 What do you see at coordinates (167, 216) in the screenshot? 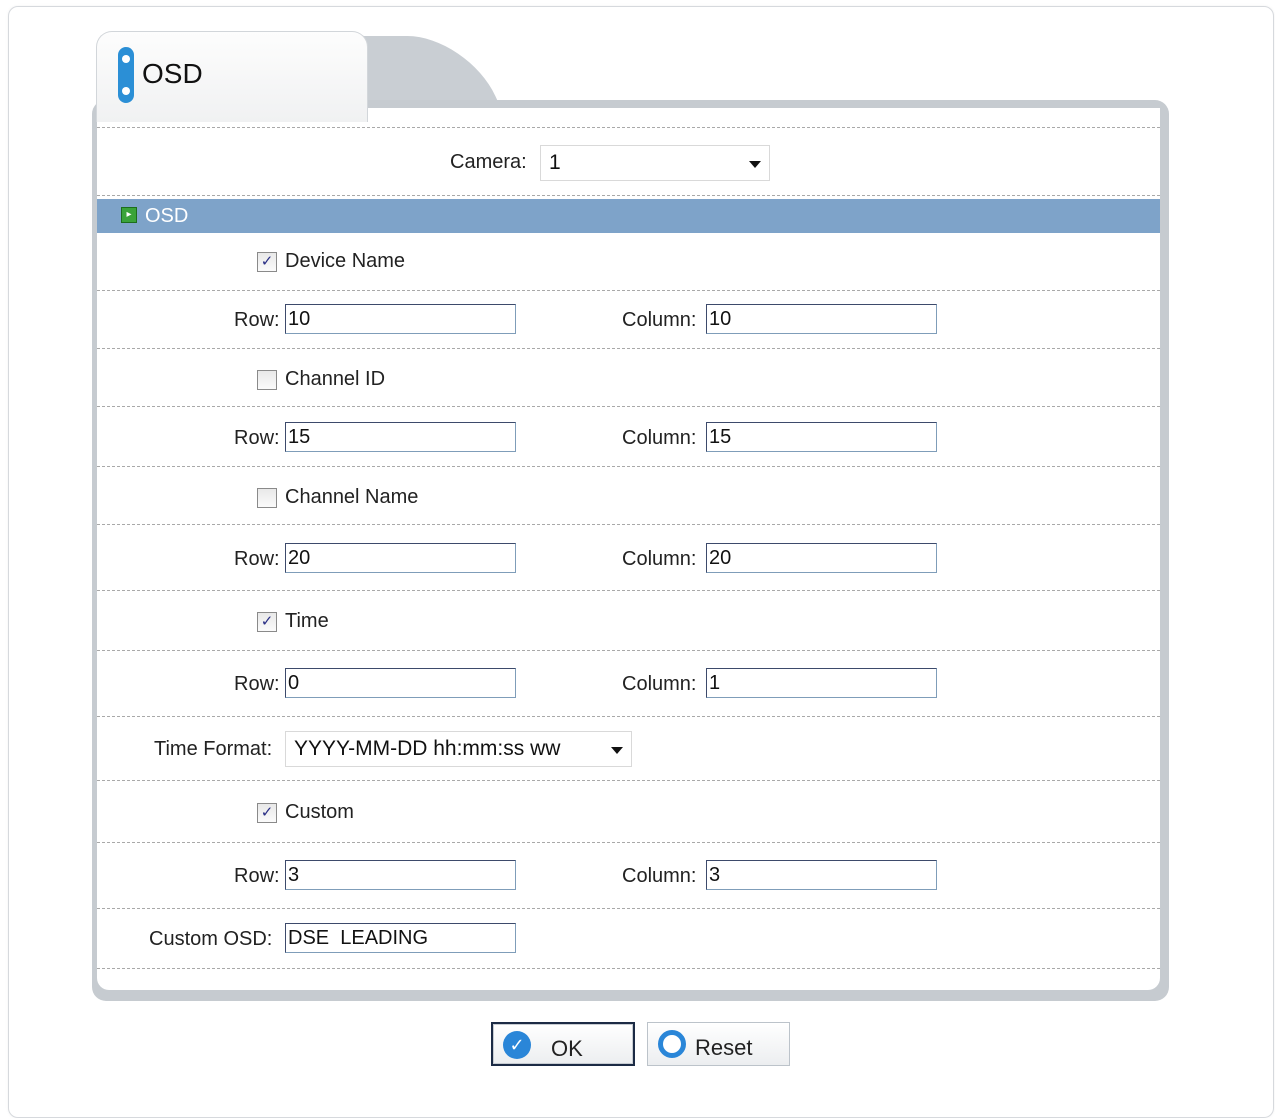
I see `section-title: OSD` at bounding box center [167, 216].